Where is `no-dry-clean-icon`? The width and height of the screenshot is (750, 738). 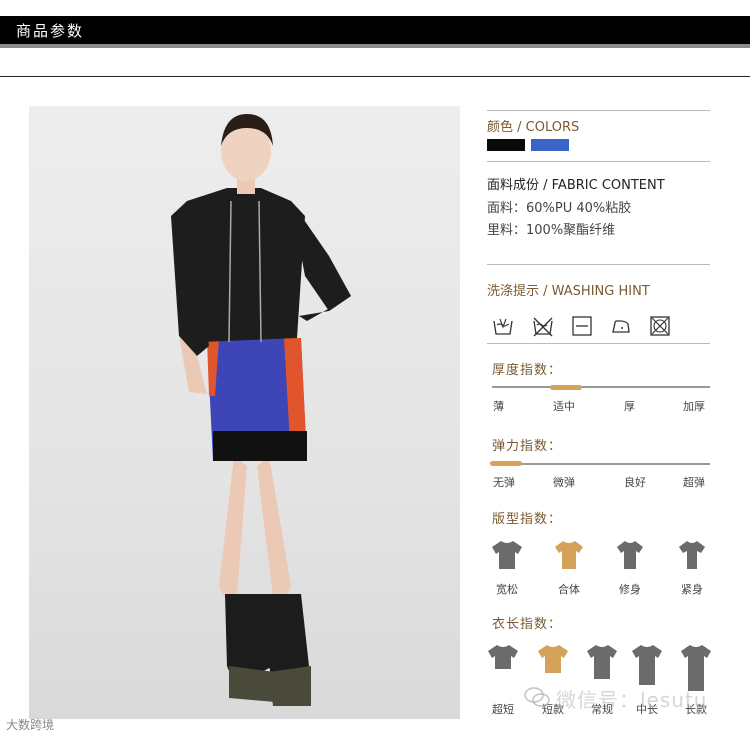 no-dry-clean-icon is located at coordinates (660, 326).